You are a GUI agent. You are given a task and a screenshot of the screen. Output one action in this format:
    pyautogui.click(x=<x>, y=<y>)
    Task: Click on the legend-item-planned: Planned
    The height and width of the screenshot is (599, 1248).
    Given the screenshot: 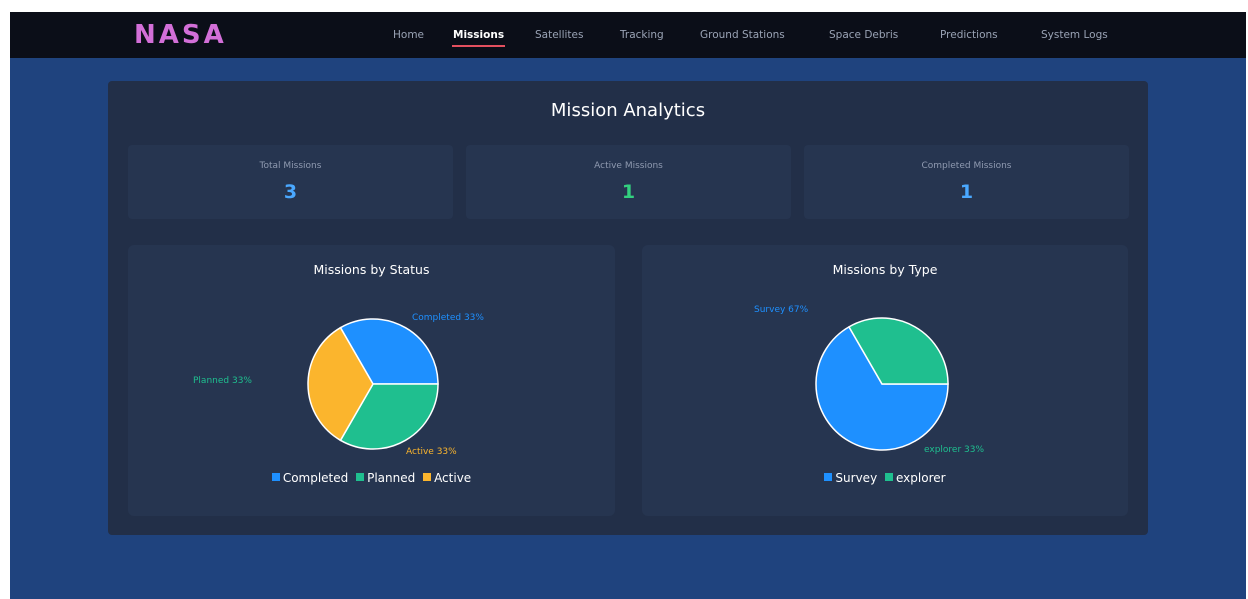 What is the action you would take?
    pyautogui.click(x=385, y=478)
    